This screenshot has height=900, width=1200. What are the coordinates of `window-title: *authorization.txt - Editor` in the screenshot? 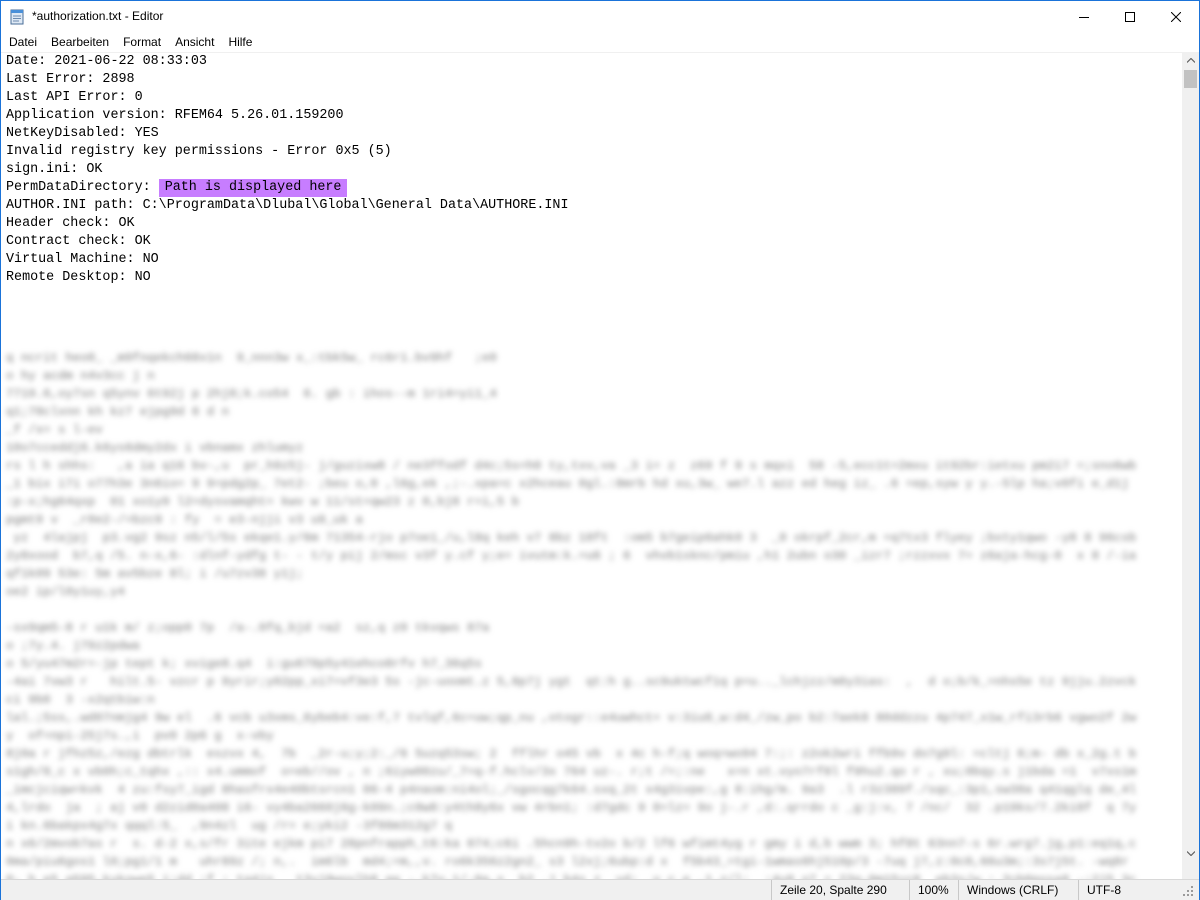 It's located at (98, 16).